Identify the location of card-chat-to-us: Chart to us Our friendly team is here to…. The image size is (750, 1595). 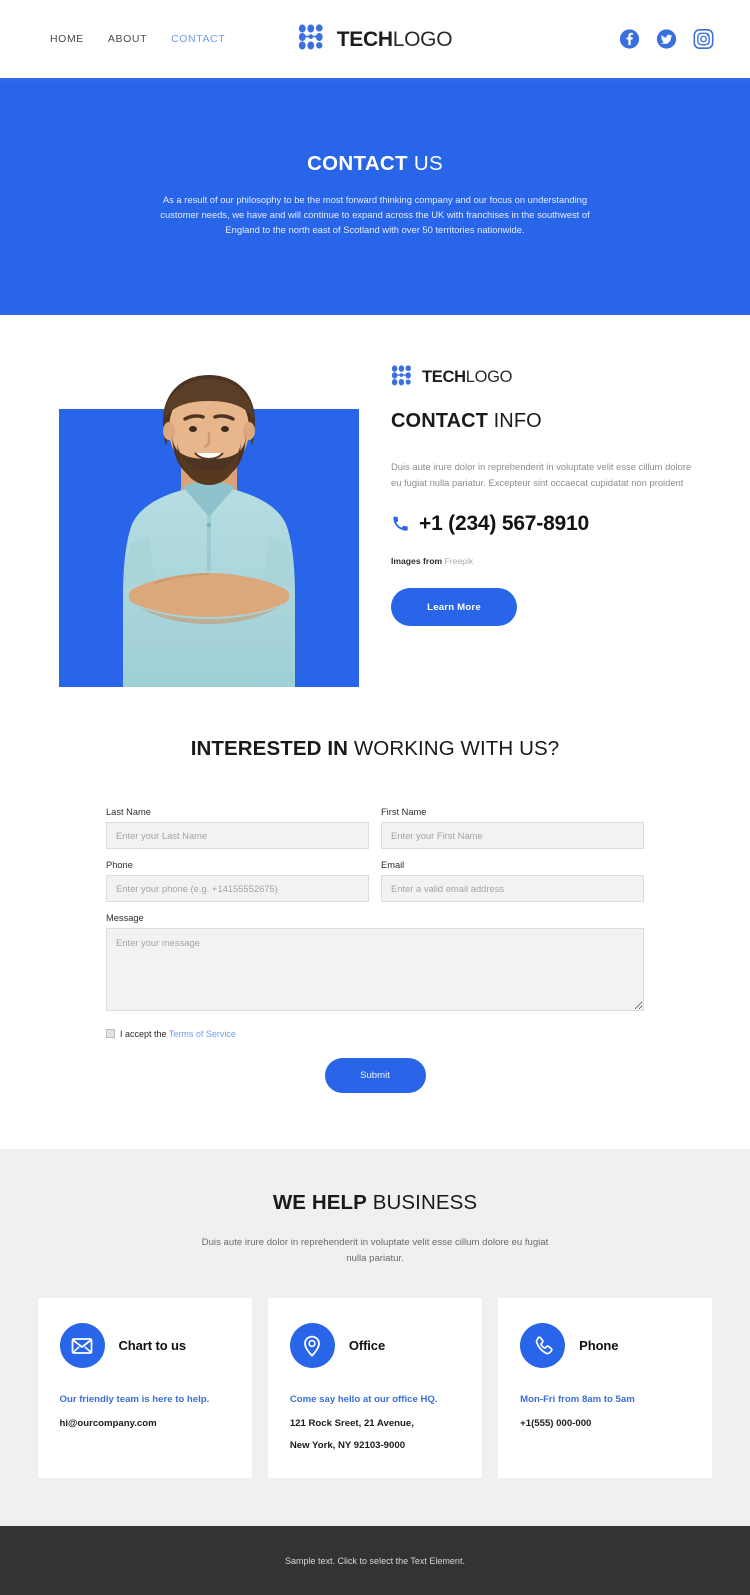
(144, 1388).